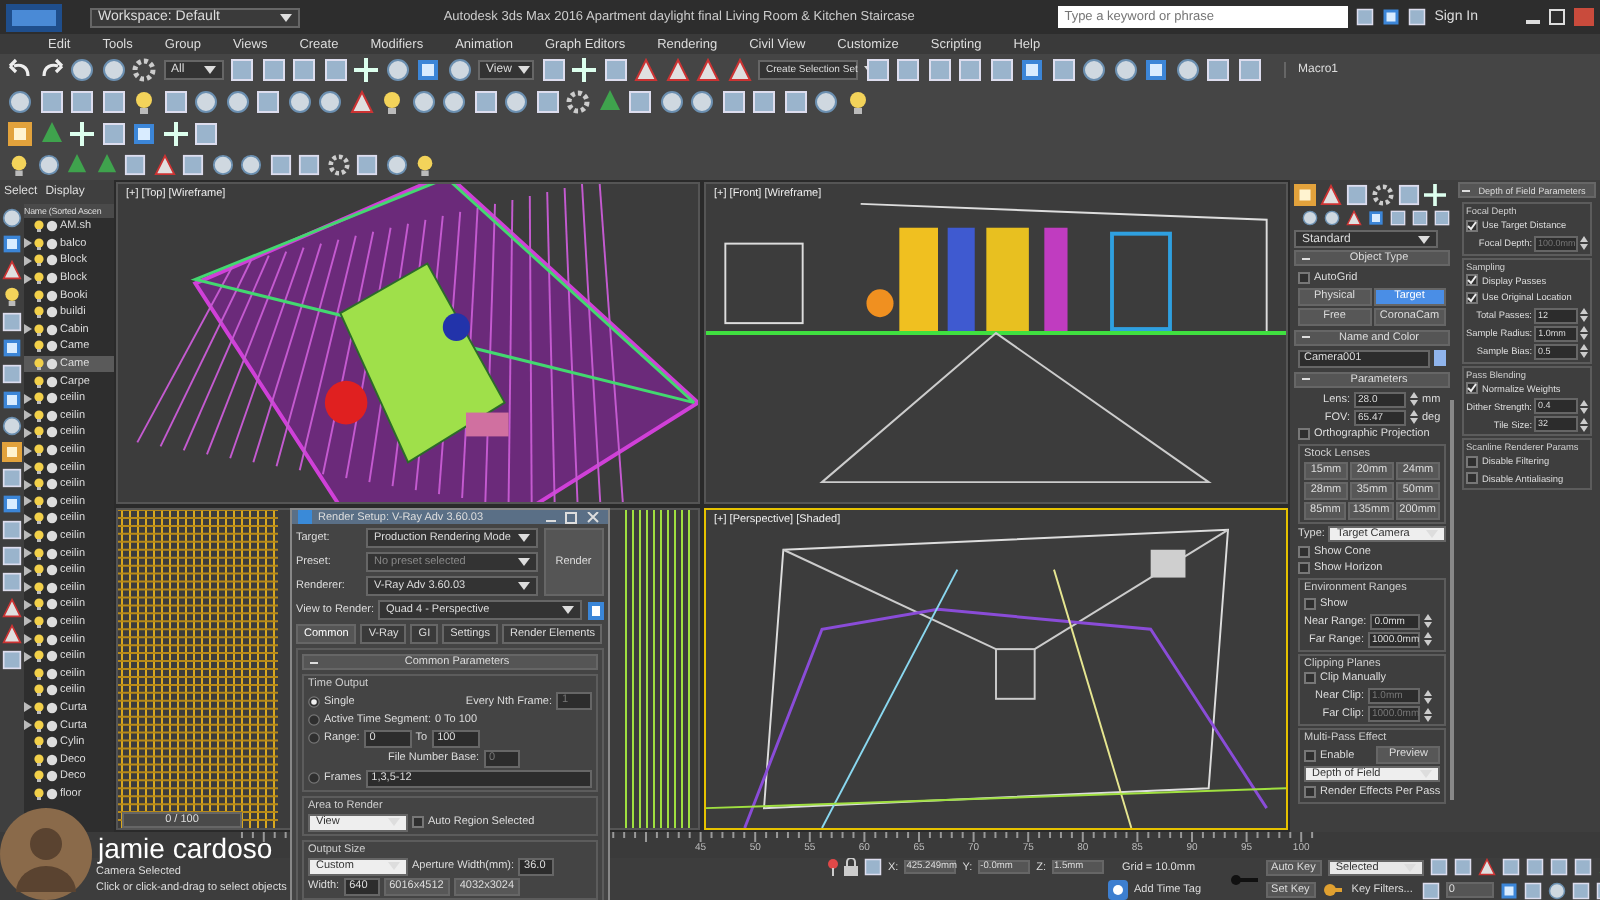 The height and width of the screenshot is (900, 1600). I want to click on pin-icon, so click(833, 867).